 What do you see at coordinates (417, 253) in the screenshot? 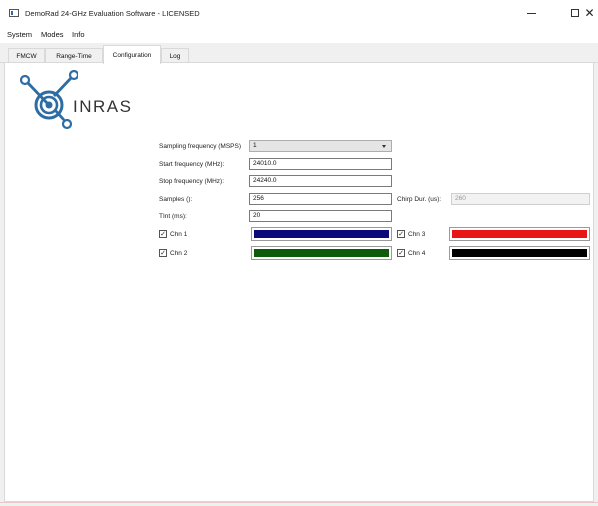
I see `chn4-label: Chn 4` at bounding box center [417, 253].